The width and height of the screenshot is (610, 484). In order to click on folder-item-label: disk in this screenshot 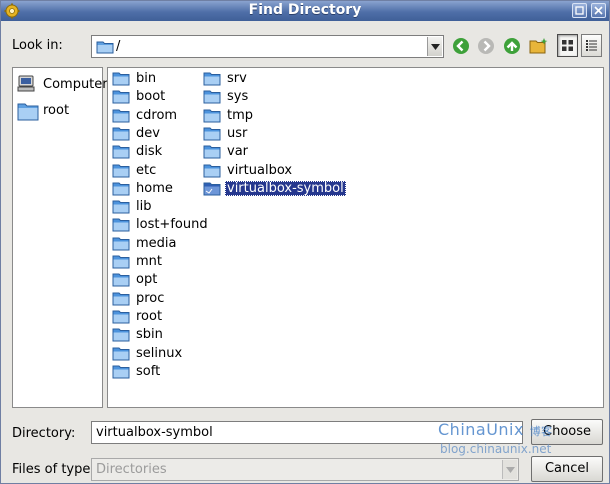, I will do `click(149, 152)`.